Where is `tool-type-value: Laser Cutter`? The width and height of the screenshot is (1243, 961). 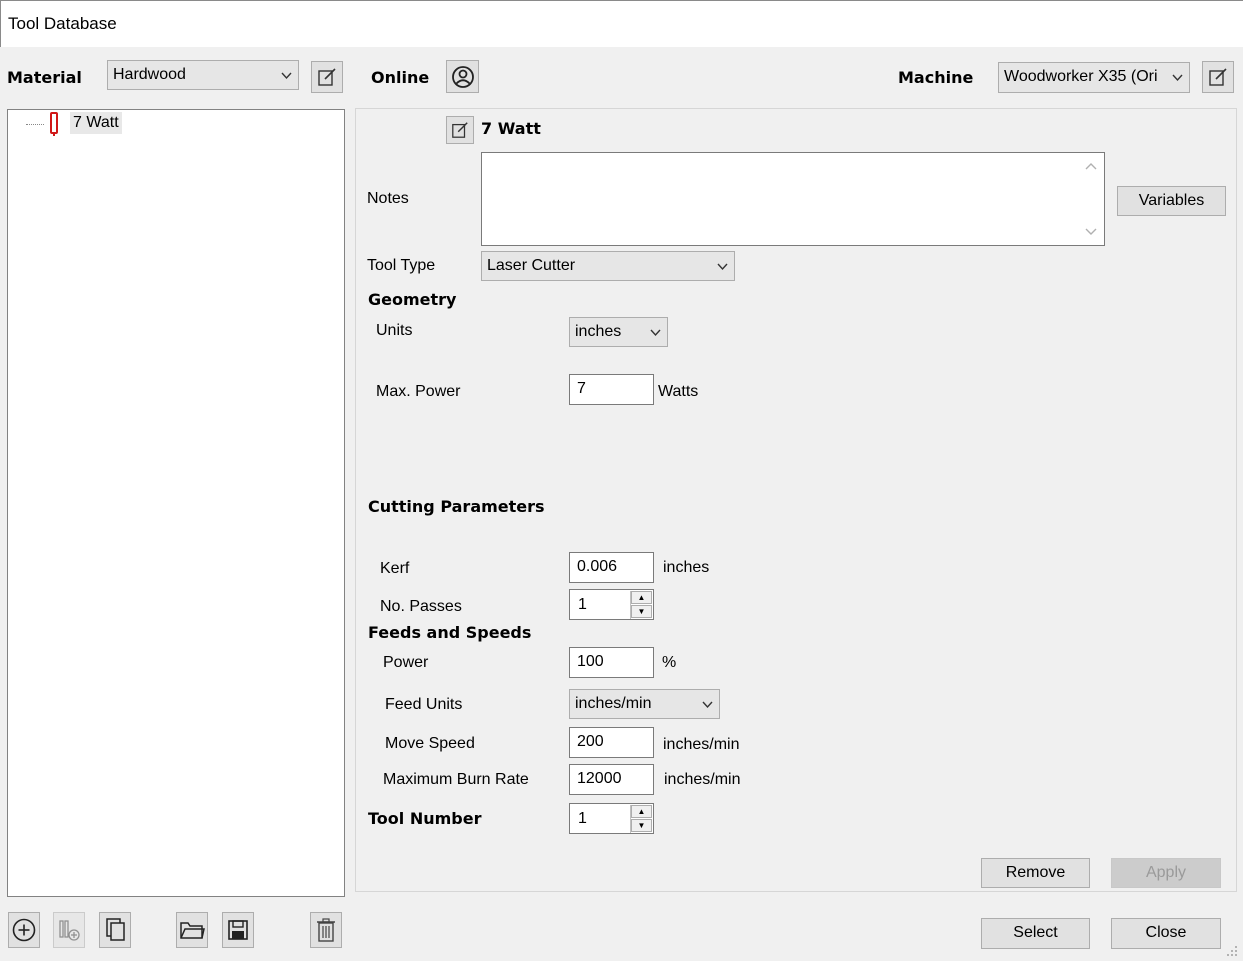 tool-type-value: Laser Cutter is located at coordinates (531, 265).